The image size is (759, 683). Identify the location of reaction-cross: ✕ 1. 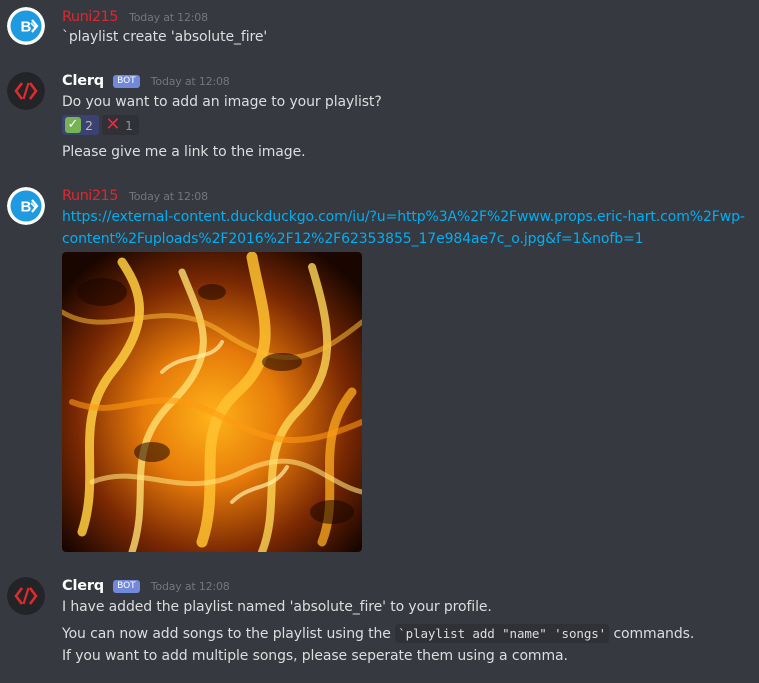
(120, 124).